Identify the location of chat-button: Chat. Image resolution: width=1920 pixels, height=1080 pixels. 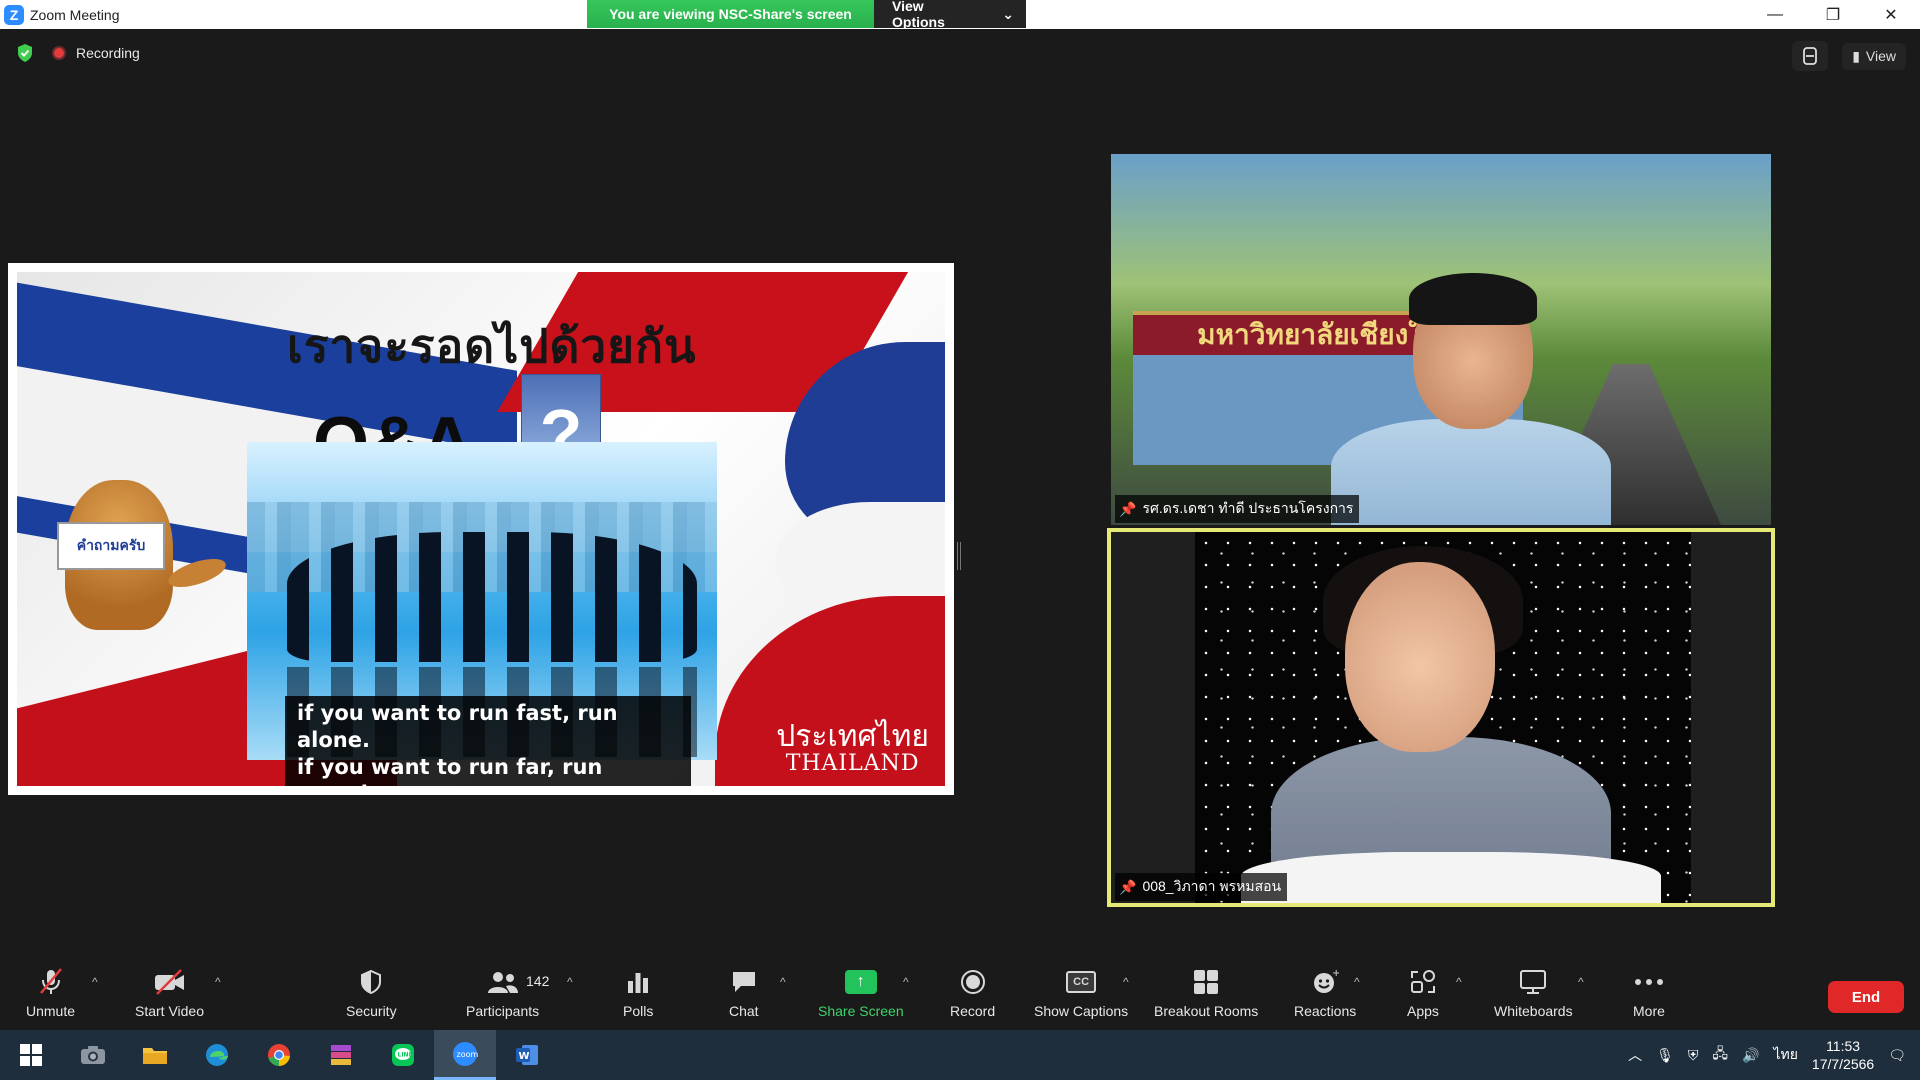
(744, 992).